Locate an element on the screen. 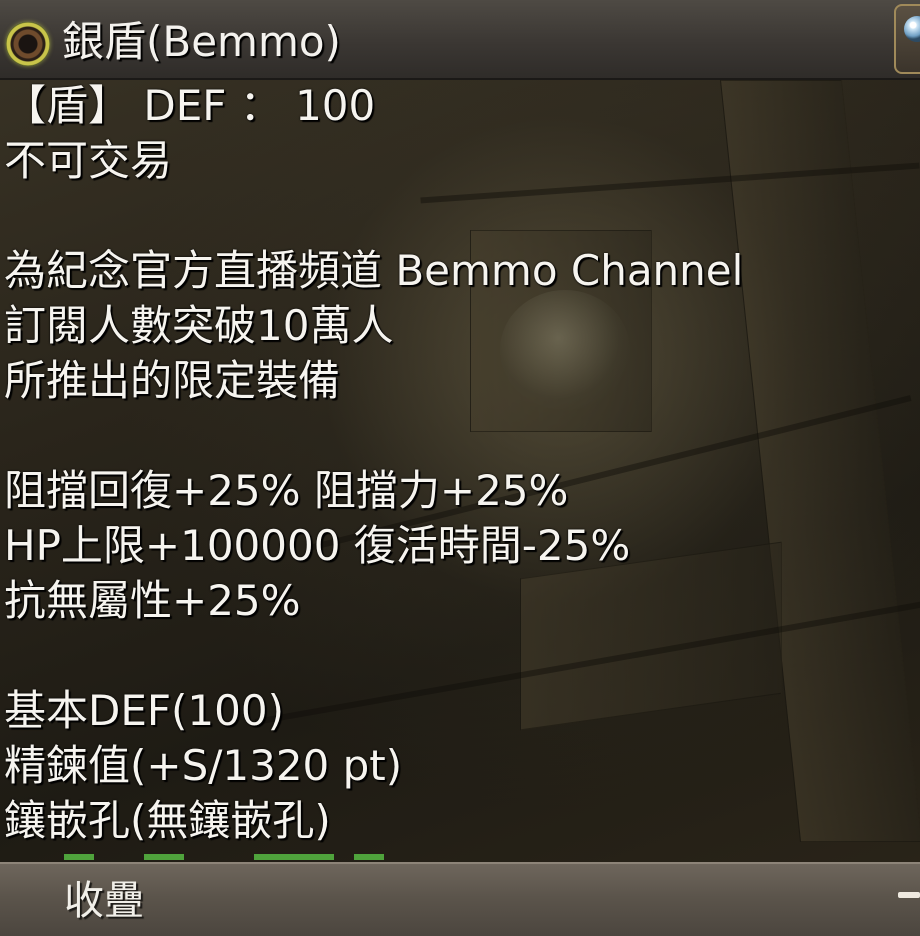 This screenshot has width=920, height=936. flavor-text-line: 為紀念官方直播頻道 Bemmo Channel is located at coordinates (374, 270).